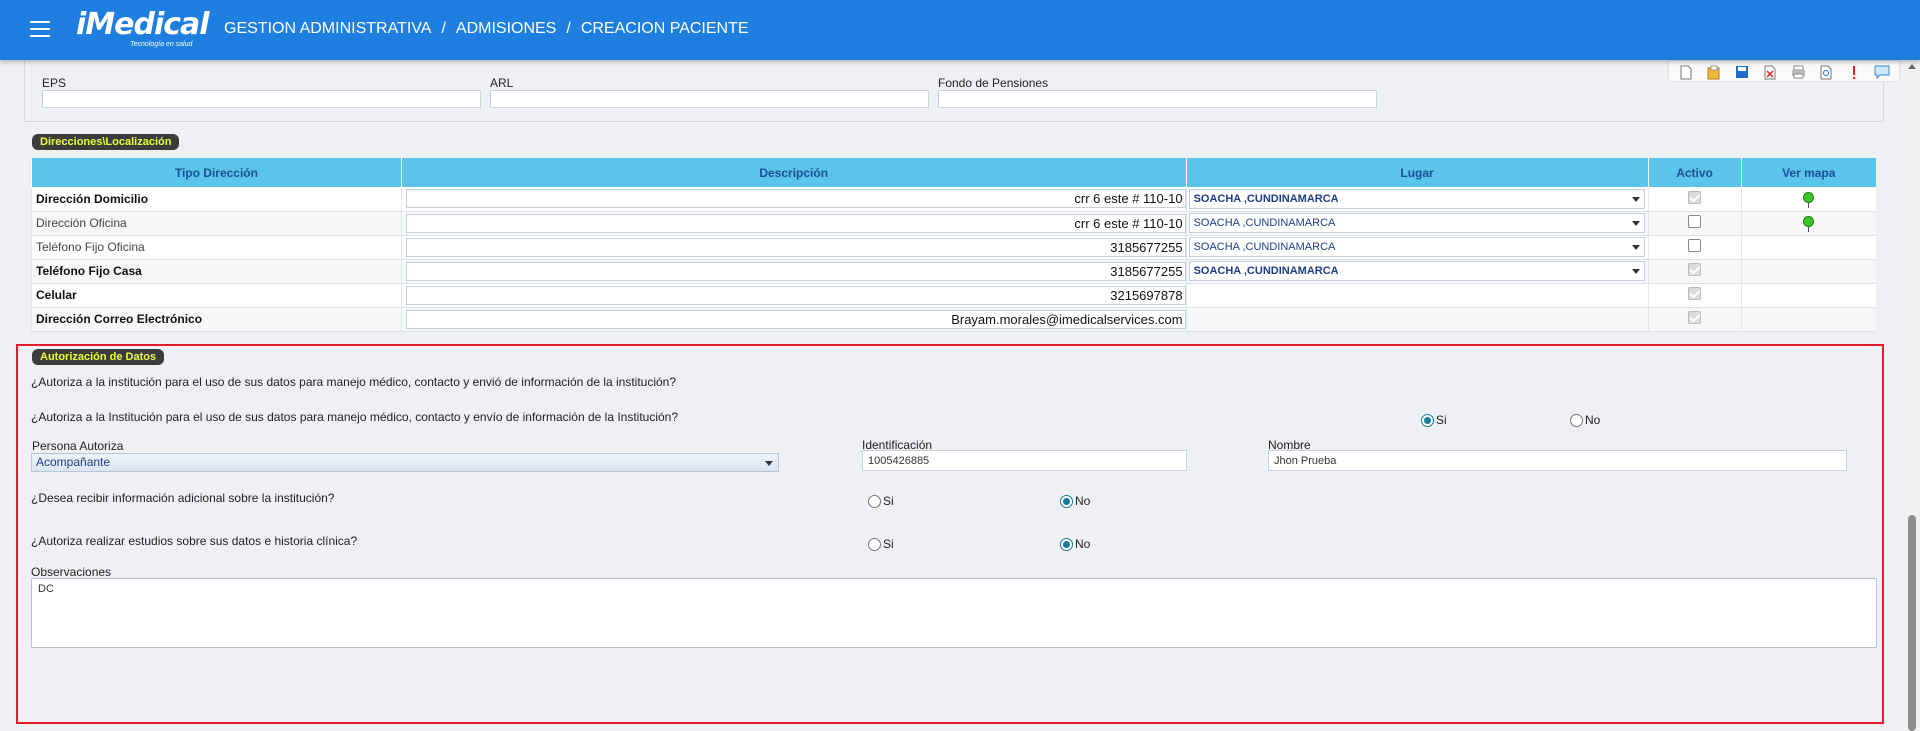  I want to click on column-header: Tipo Dirección, so click(216, 172).